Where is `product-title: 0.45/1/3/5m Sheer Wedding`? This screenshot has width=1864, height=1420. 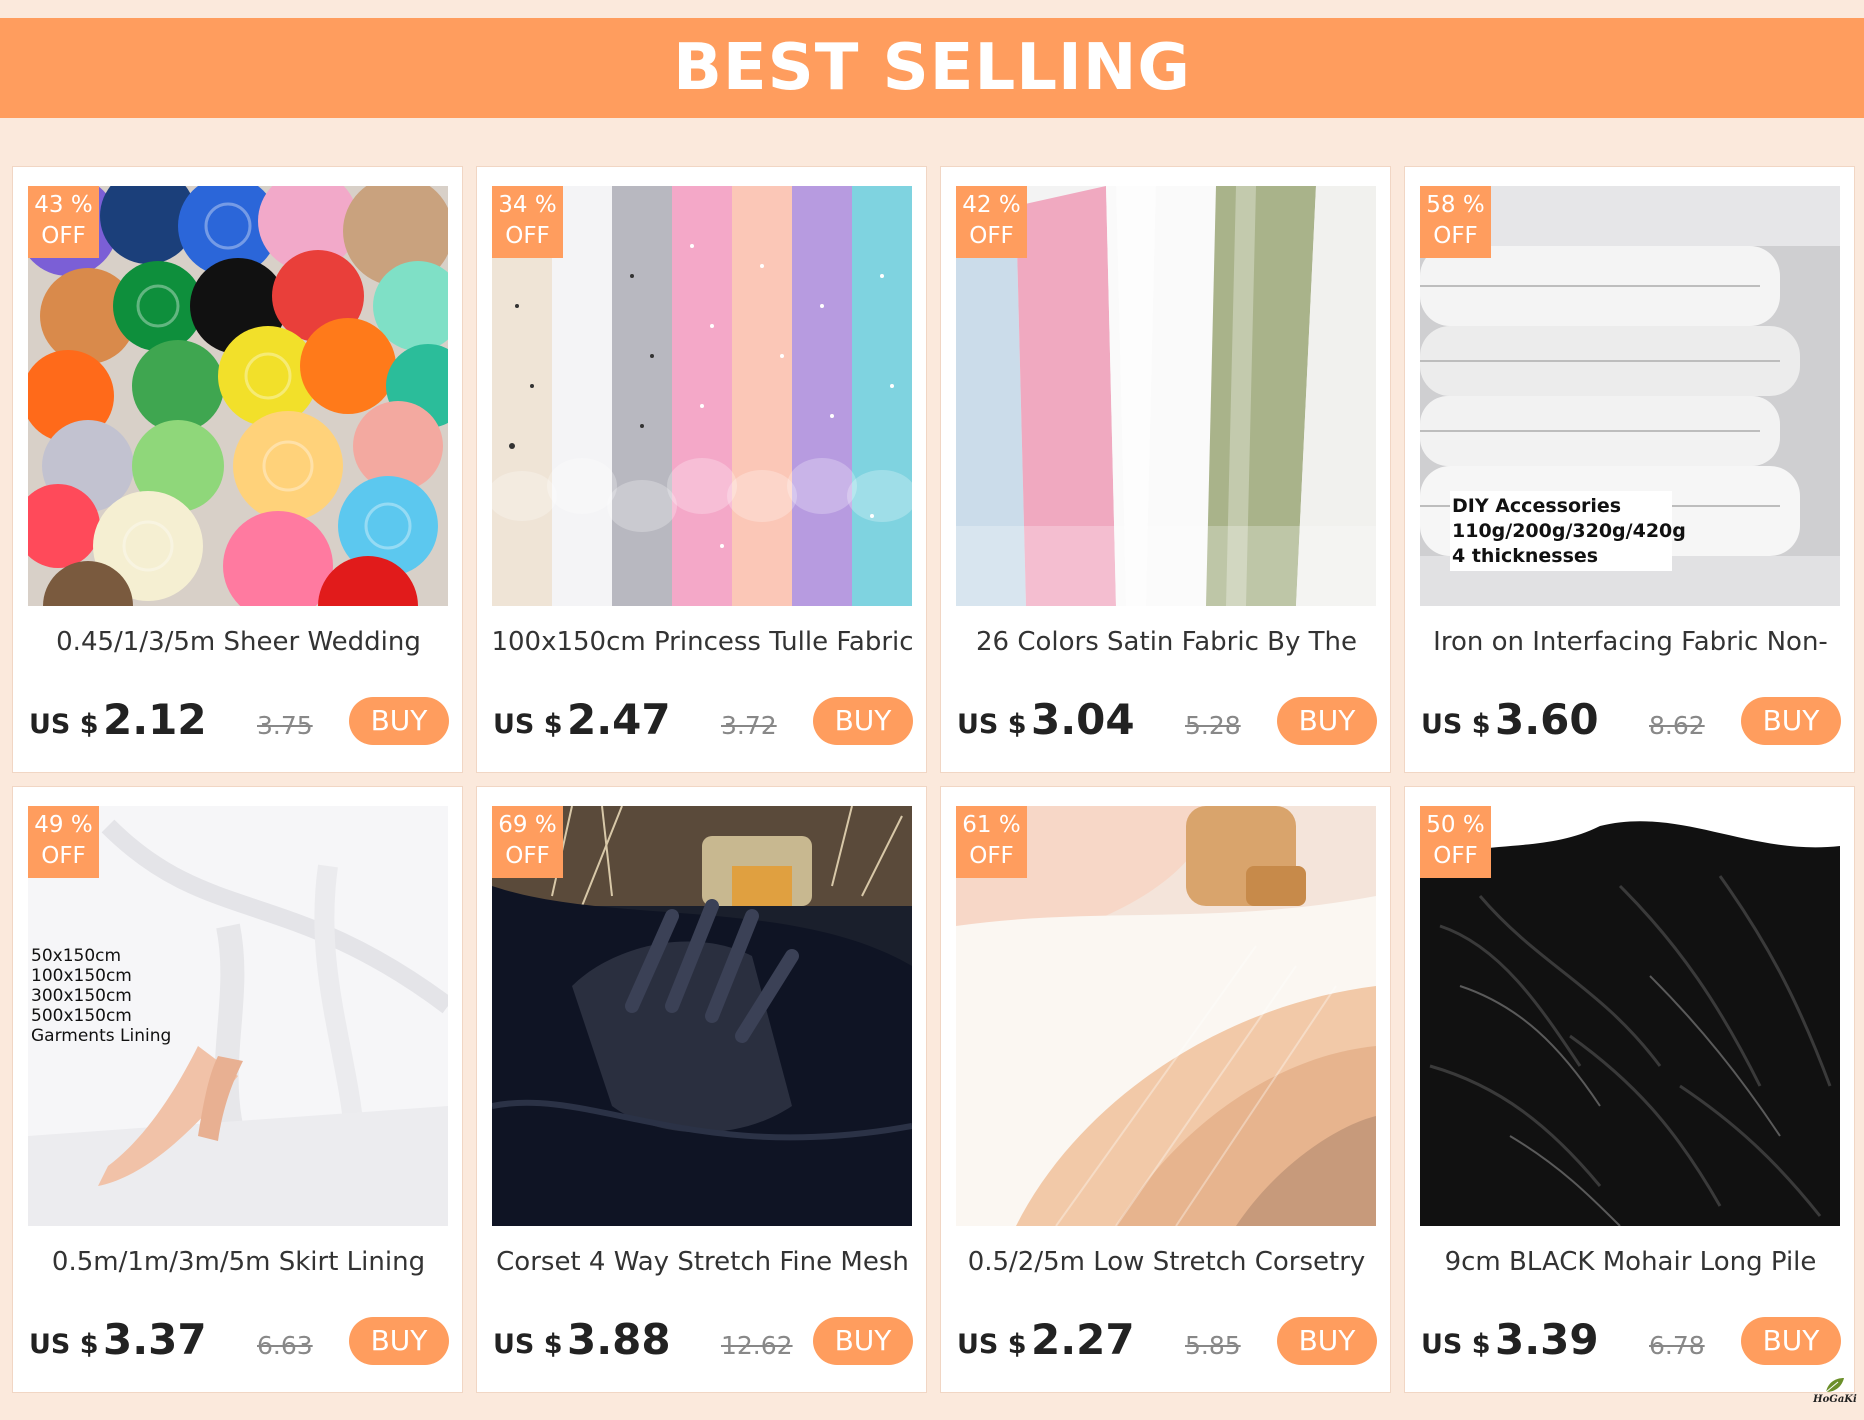 product-title: 0.45/1/3/5m Sheer Wedding is located at coordinates (237, 642).